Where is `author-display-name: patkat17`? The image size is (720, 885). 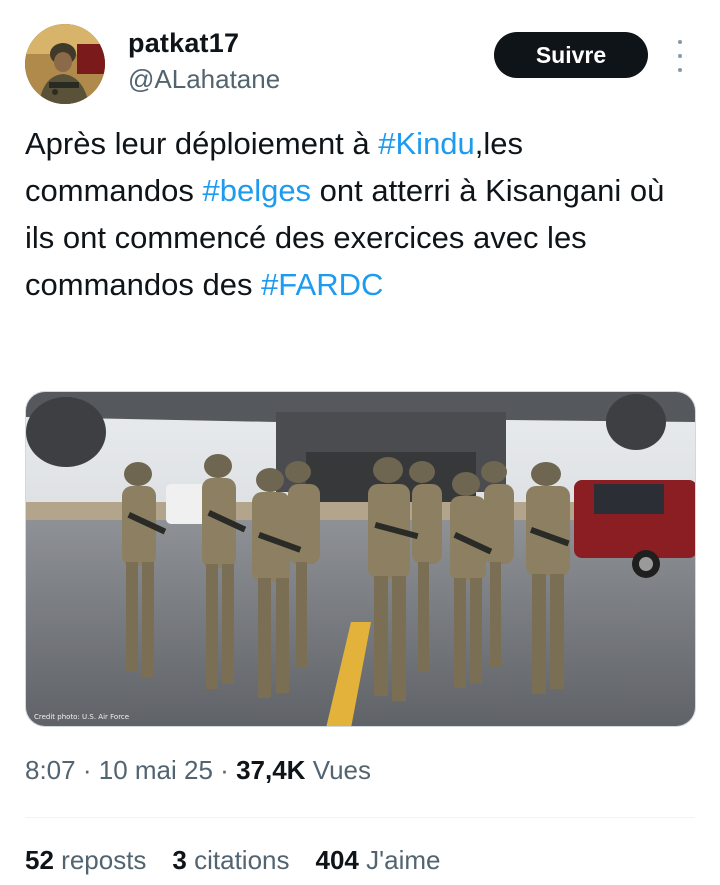
author-display-name: patkat17 is located at coordinates (183, 43).